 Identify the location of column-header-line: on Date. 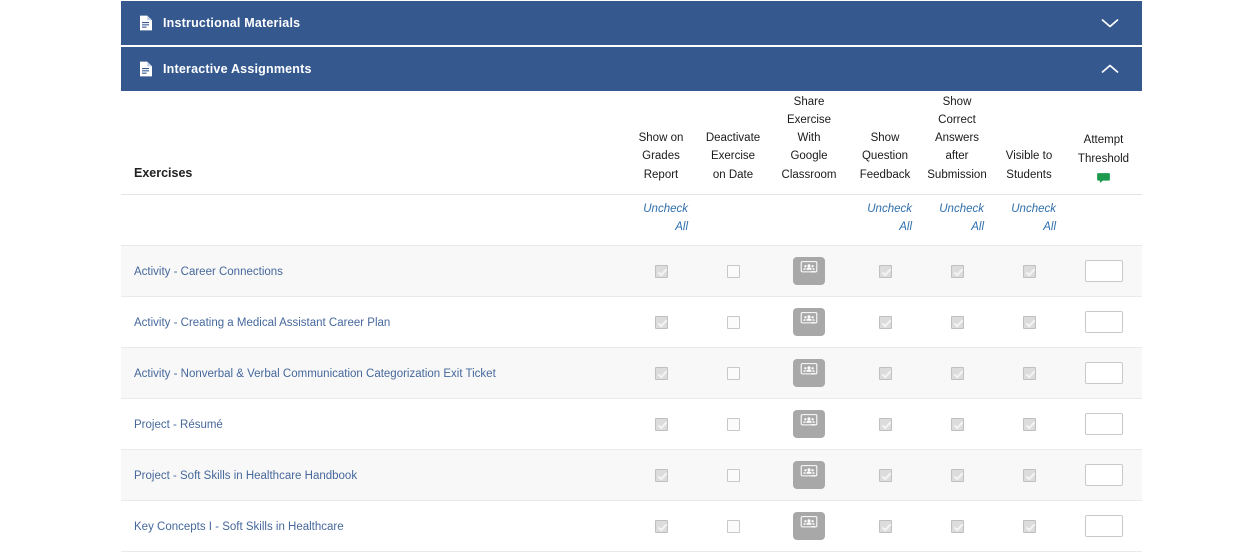
(733, 174).